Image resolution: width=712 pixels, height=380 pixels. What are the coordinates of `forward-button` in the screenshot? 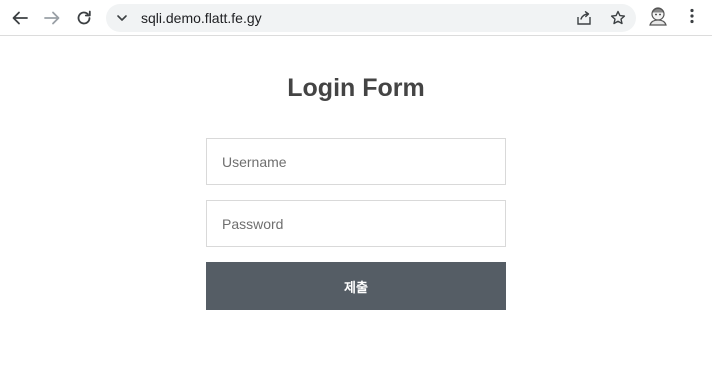 It's located at (52, 18).